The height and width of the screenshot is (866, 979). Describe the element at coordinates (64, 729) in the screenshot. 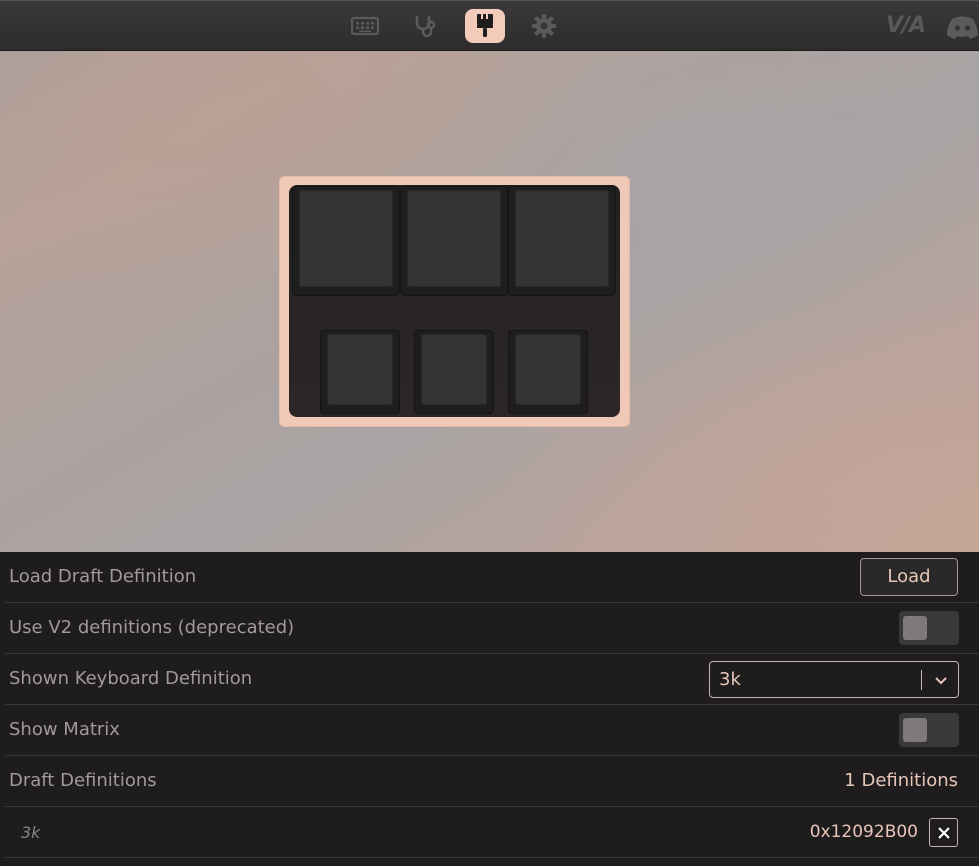

I see `show-matrix-label: Show Matrix` at that location.